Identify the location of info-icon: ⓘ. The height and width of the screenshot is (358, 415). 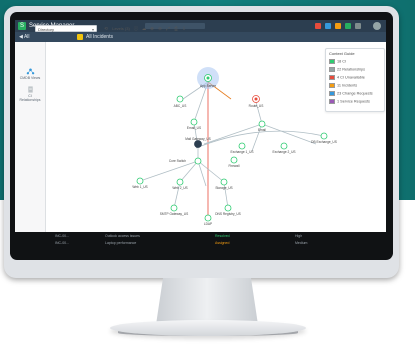
(136, 28).